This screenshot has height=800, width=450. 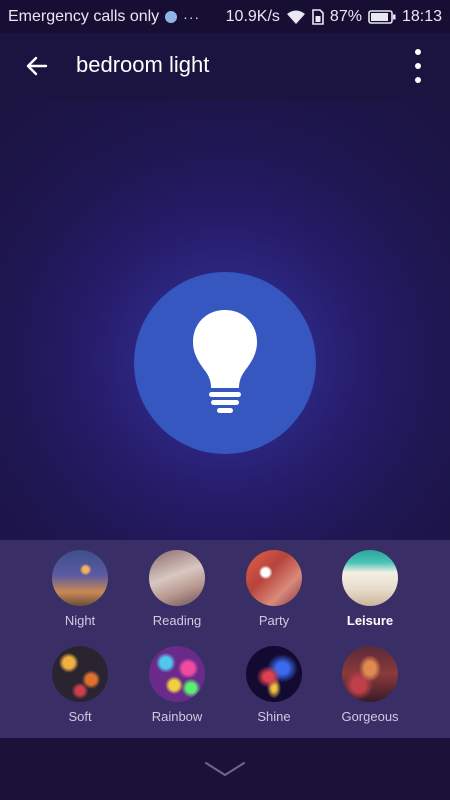 I want to click on scene-party: Party, so click(x=274, y=589).